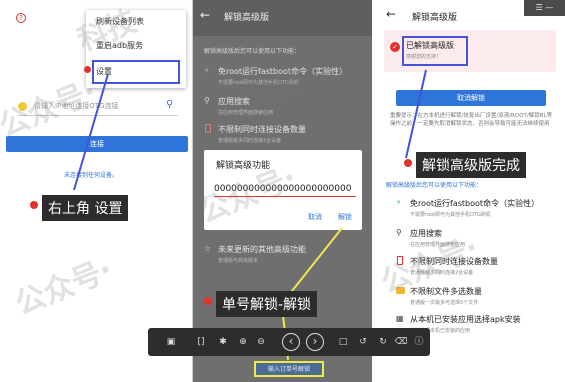 This screenshot has height=382, width=565. Describe the element at coordinates (450, 215) in the screenshot. I see `feature-desc: 不需要root即可为其他手机OTG刷机` at that location.